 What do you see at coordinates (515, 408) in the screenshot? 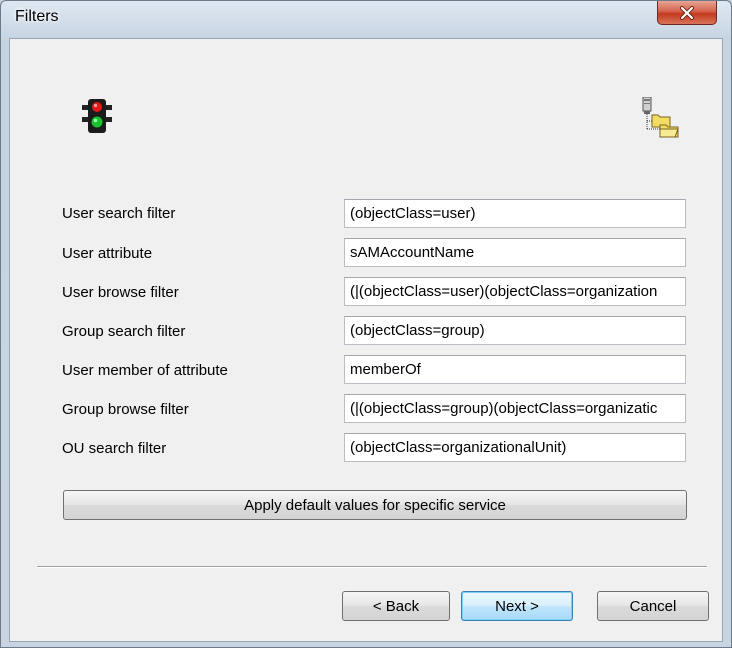
I see `group-browse-filter-input` at bounding box center [515, 408].